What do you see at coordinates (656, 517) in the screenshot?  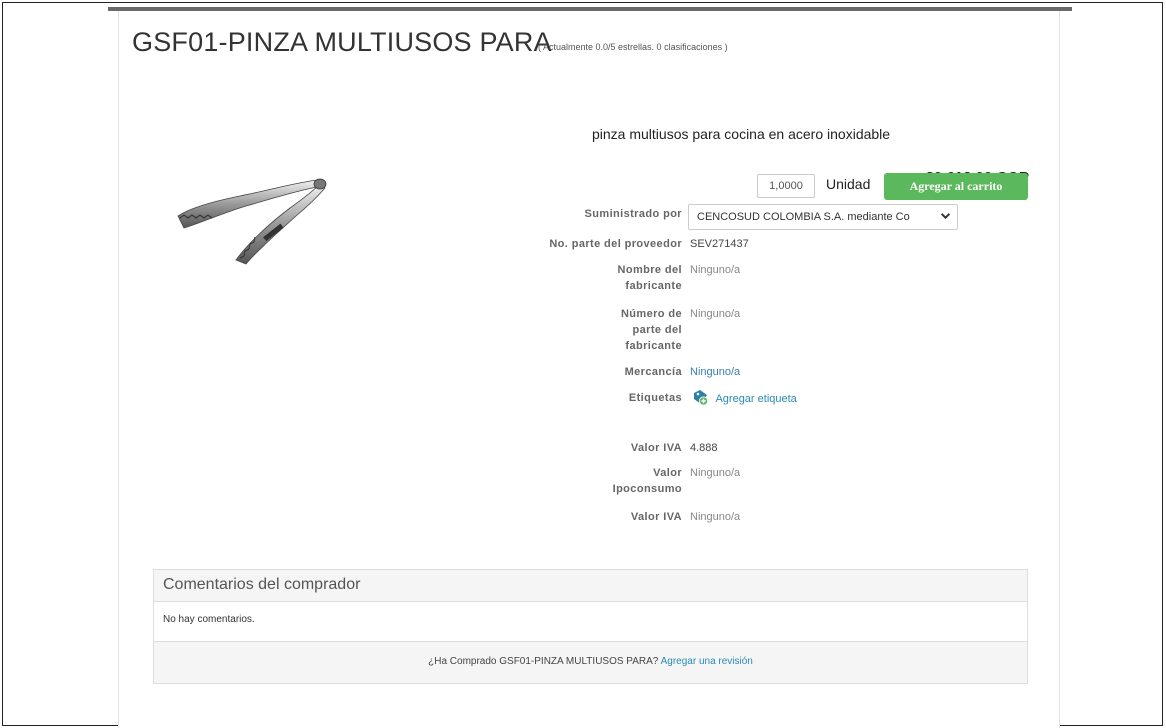 I see `iva2-label: Valor IVA` at bounding box center [656, 517].